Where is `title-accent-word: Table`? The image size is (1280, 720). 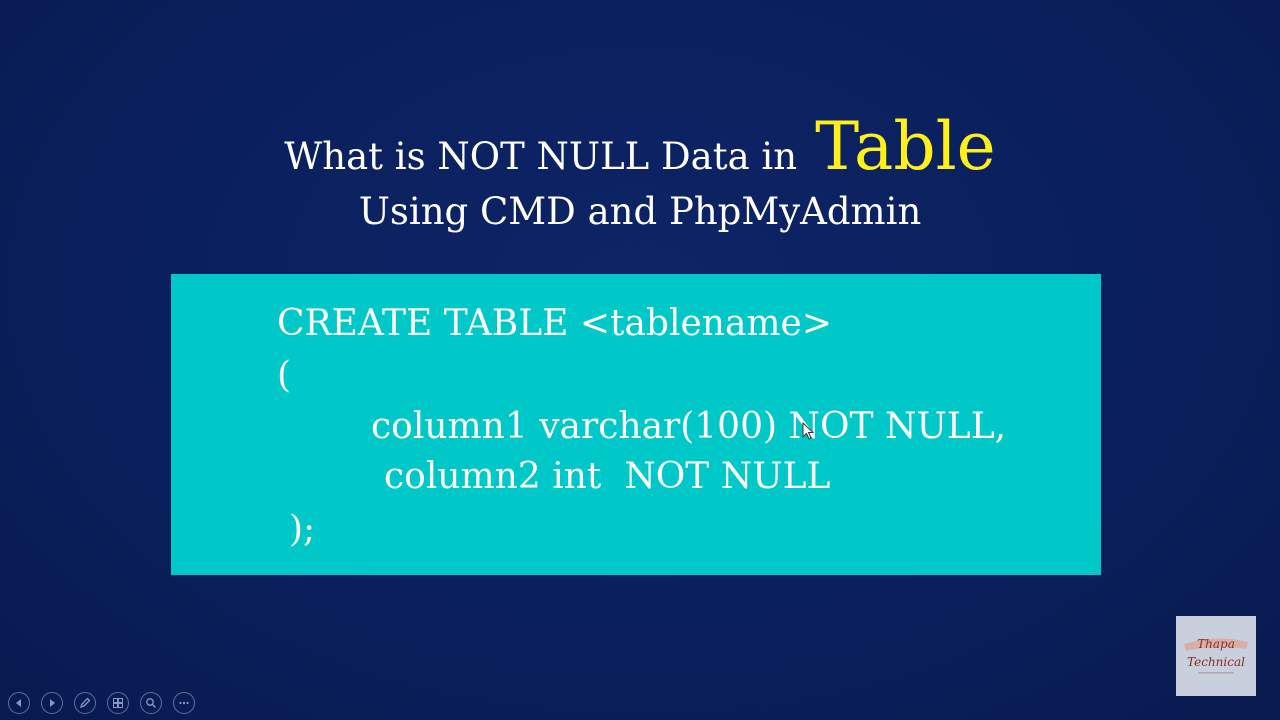
title-accent-word: Table is located at coordinates (905, 146).